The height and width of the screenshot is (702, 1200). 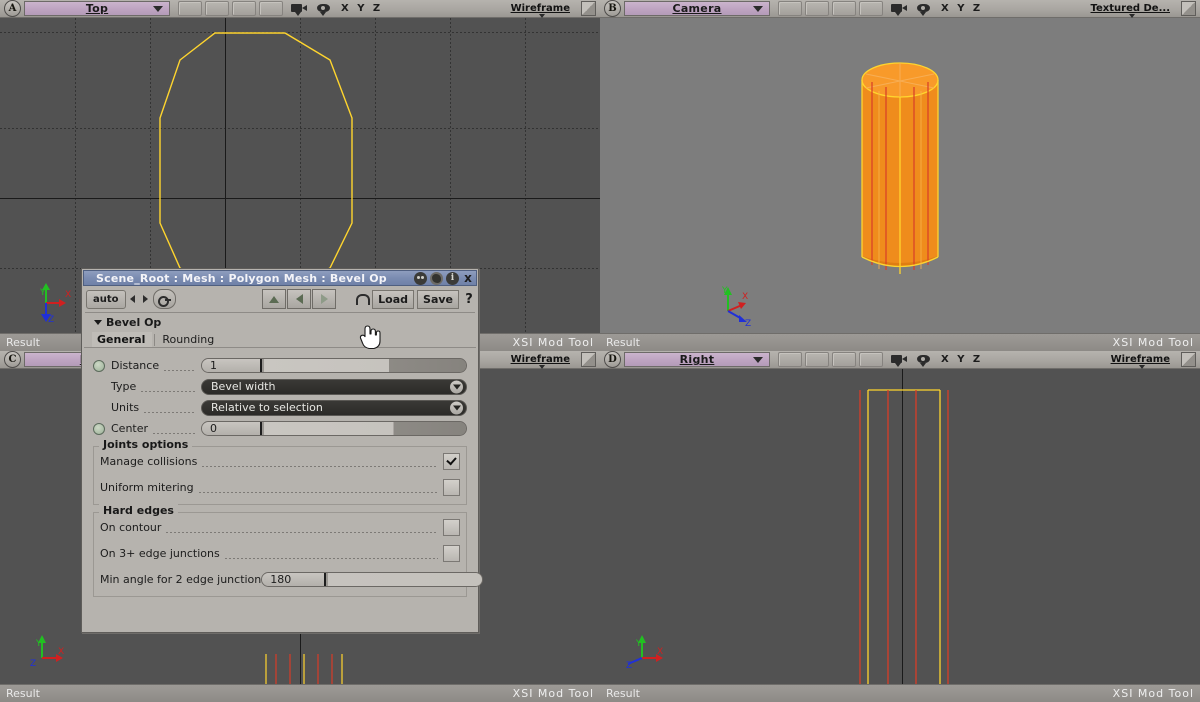 What do you see at coordinates (588, 359) in the screenshot?
I see `viewport-c-maximize-button` at bounding box center [588, 359].